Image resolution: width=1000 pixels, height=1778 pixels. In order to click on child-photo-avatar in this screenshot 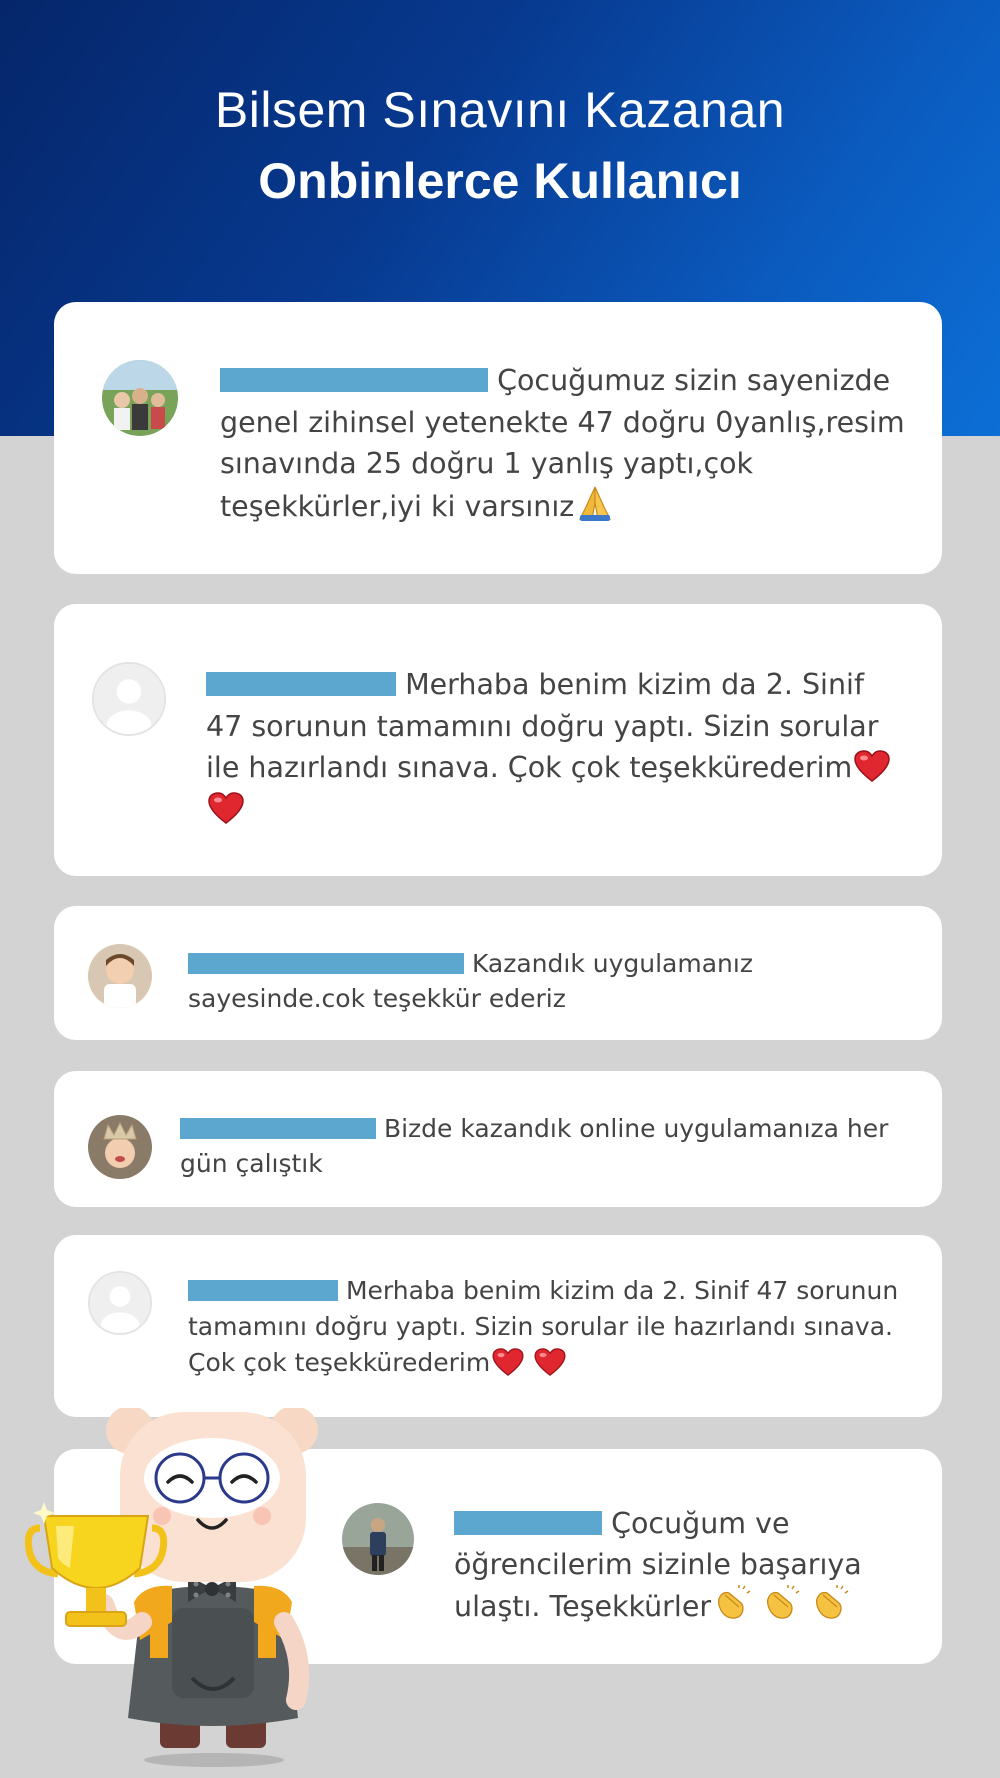, I will do `click(120, 976)`.